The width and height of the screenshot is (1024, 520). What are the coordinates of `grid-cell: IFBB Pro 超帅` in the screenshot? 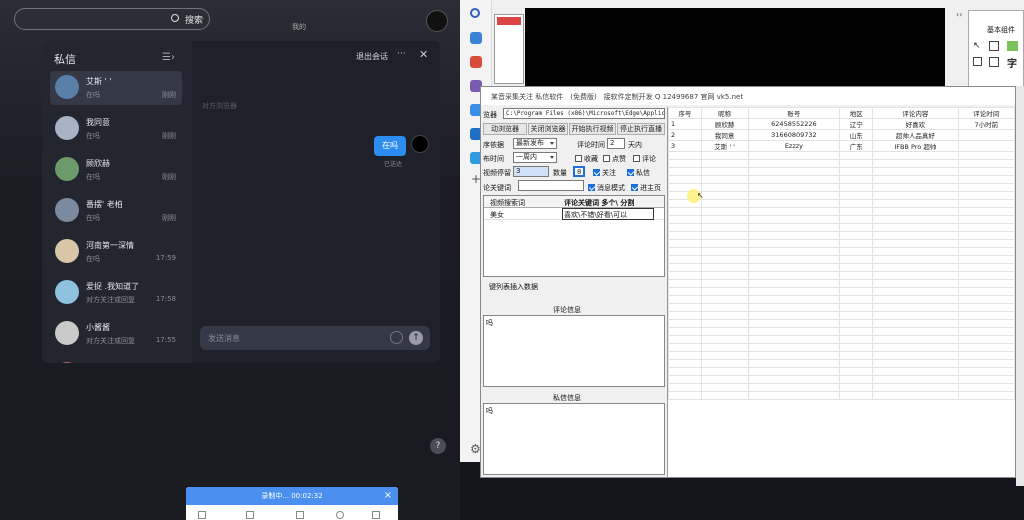 It's located at (915, 146).